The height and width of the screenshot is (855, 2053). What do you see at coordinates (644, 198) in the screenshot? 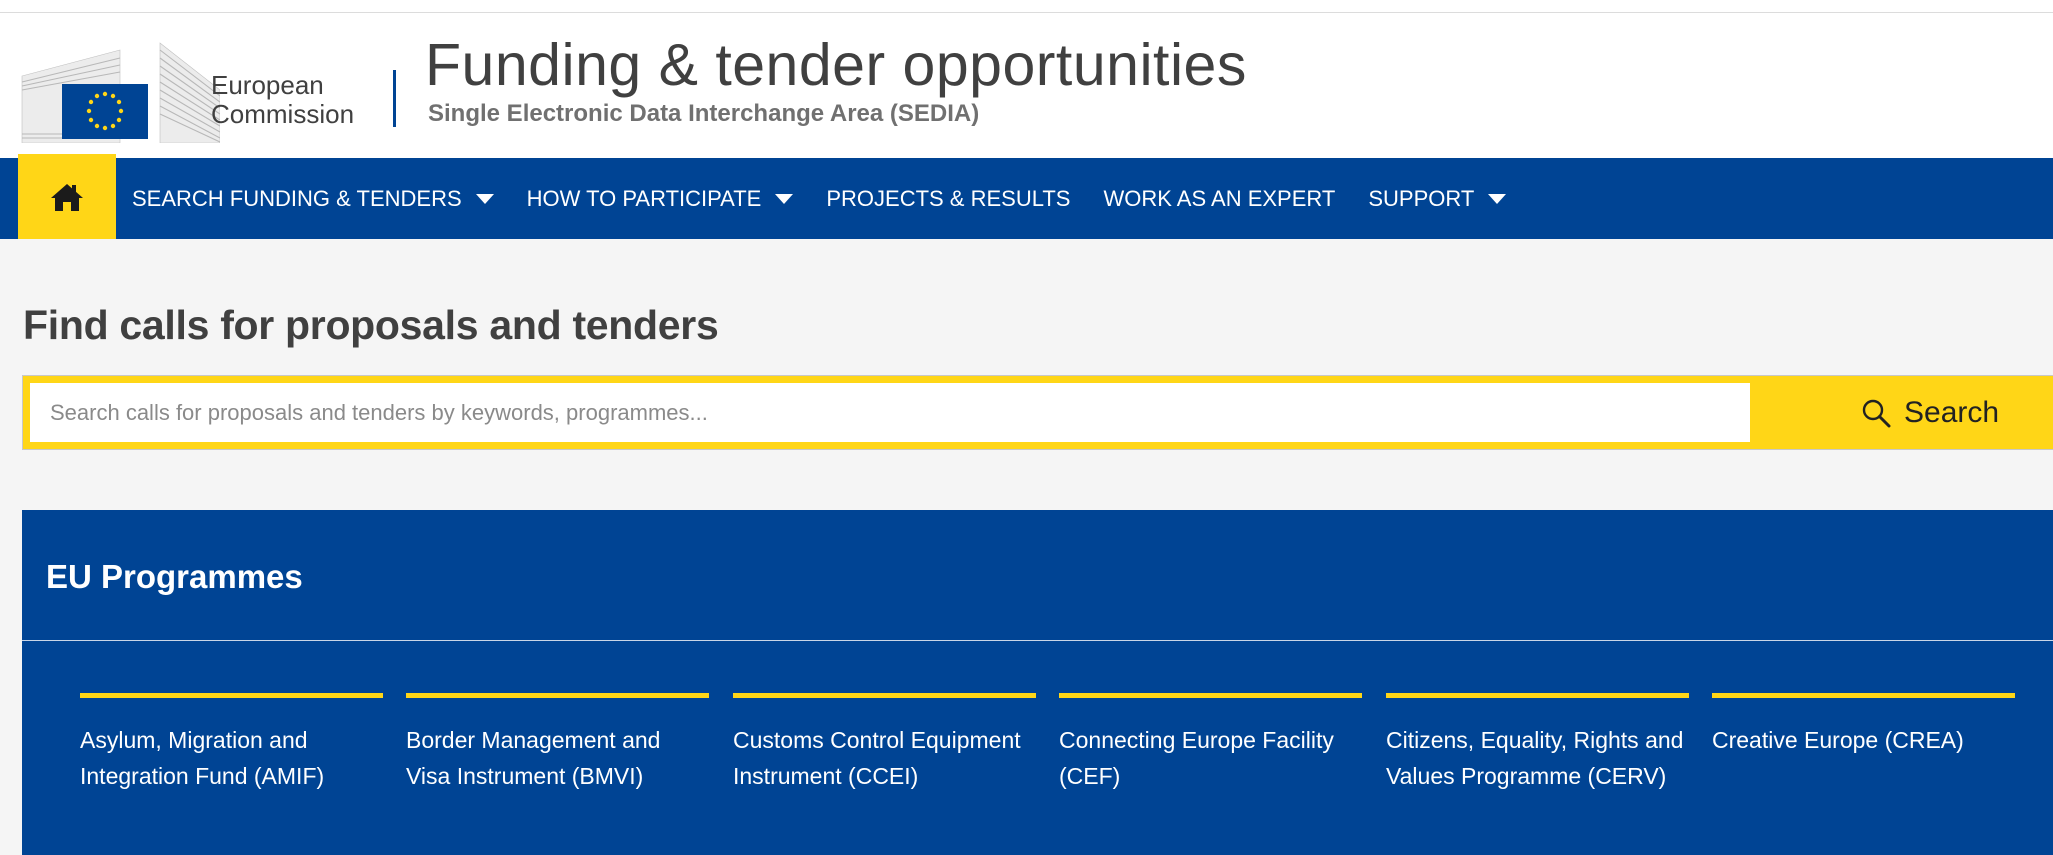
I see `nav-item-label: HOW TO PARTICIPATE` at bounding box center [644, 198].